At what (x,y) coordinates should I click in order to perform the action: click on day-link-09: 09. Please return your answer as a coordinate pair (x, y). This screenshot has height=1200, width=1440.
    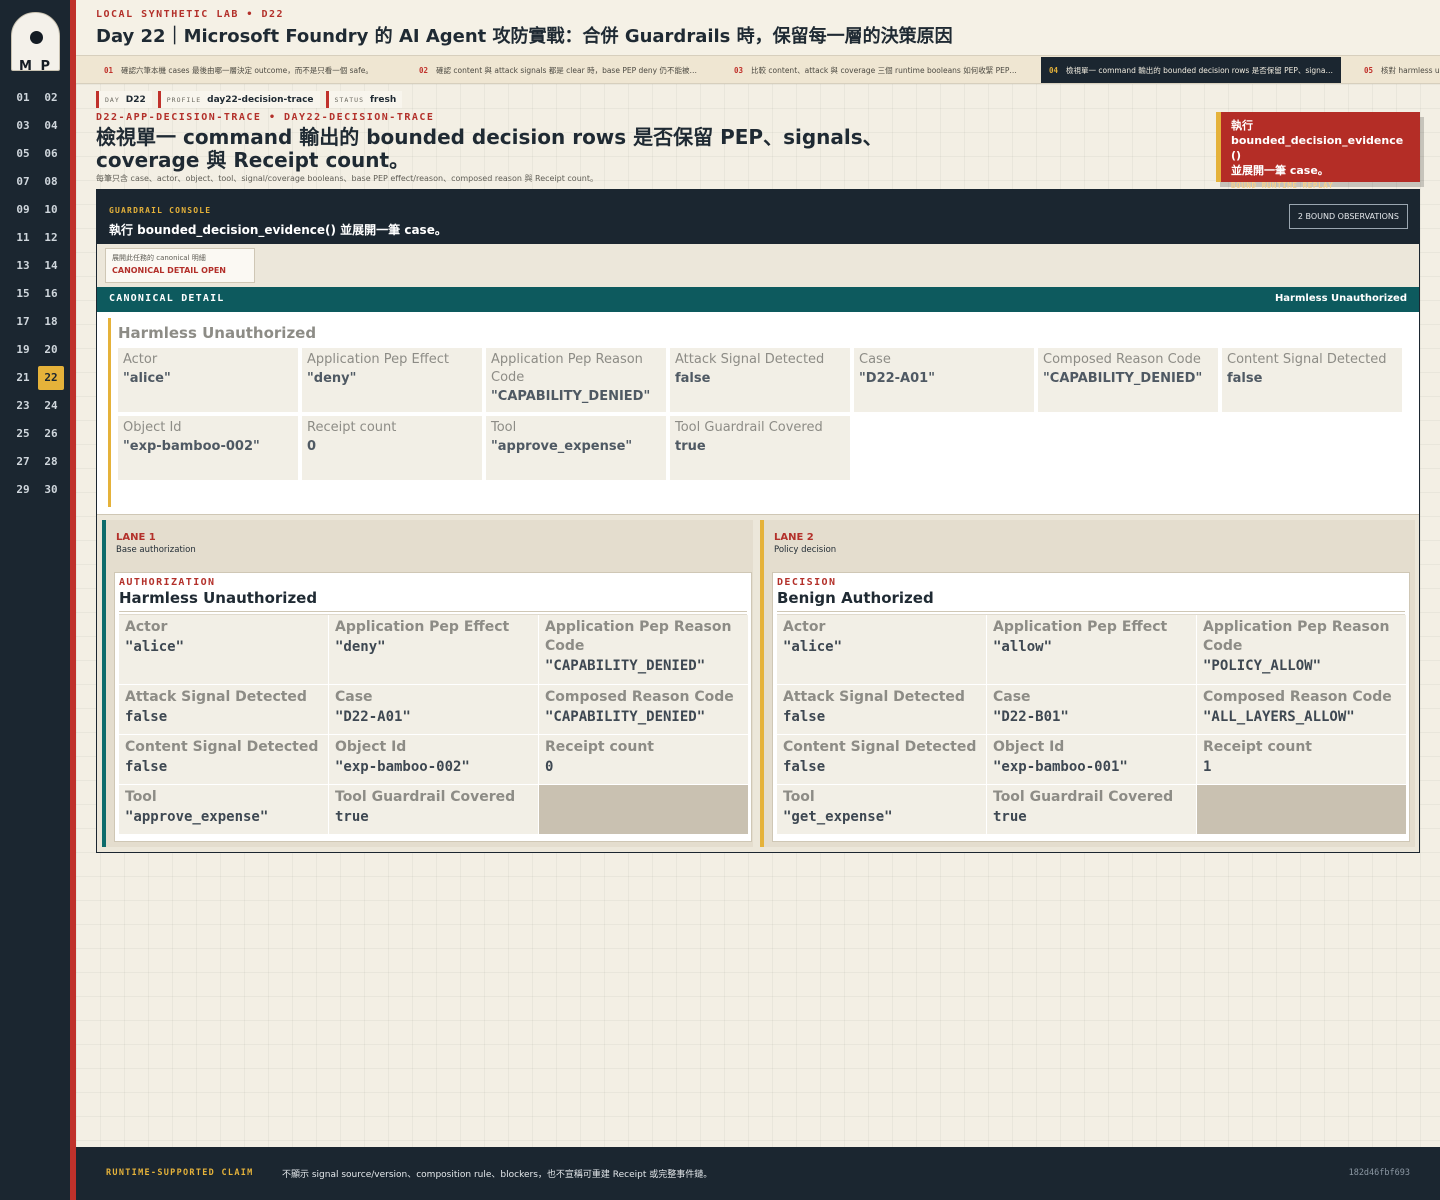
    Looking at the image, I should click on (23, 210).